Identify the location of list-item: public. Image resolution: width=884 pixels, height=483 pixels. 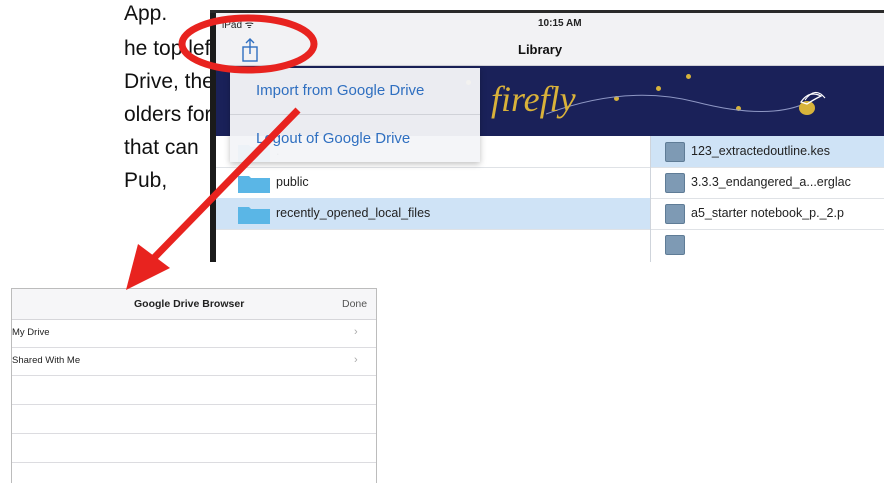
(433, 183).